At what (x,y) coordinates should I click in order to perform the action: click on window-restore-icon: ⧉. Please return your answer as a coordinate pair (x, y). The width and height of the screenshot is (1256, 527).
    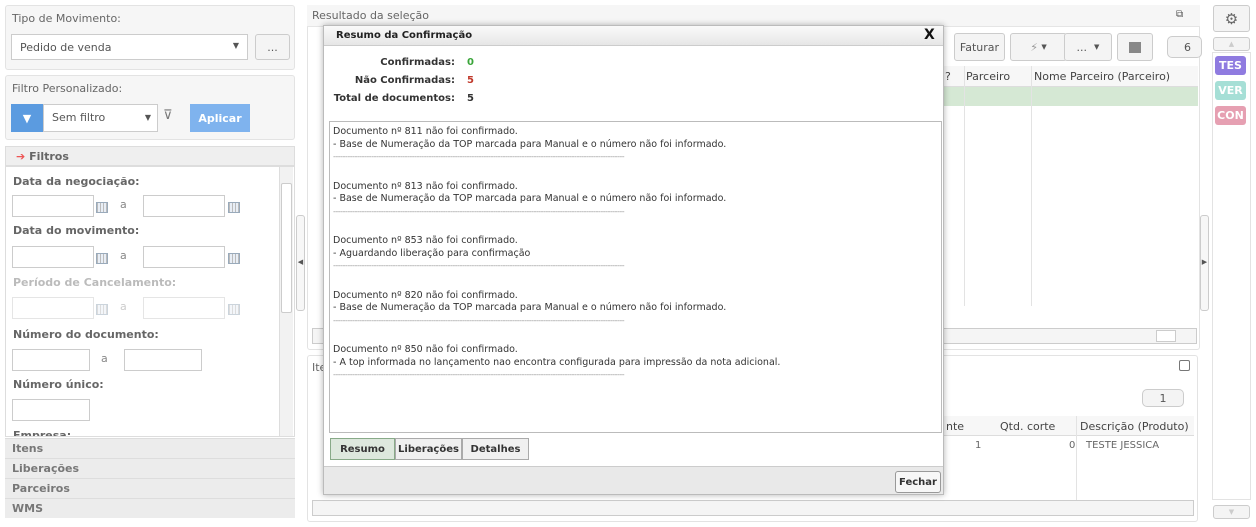
    Looking at the image, I should click on (1179, 14).